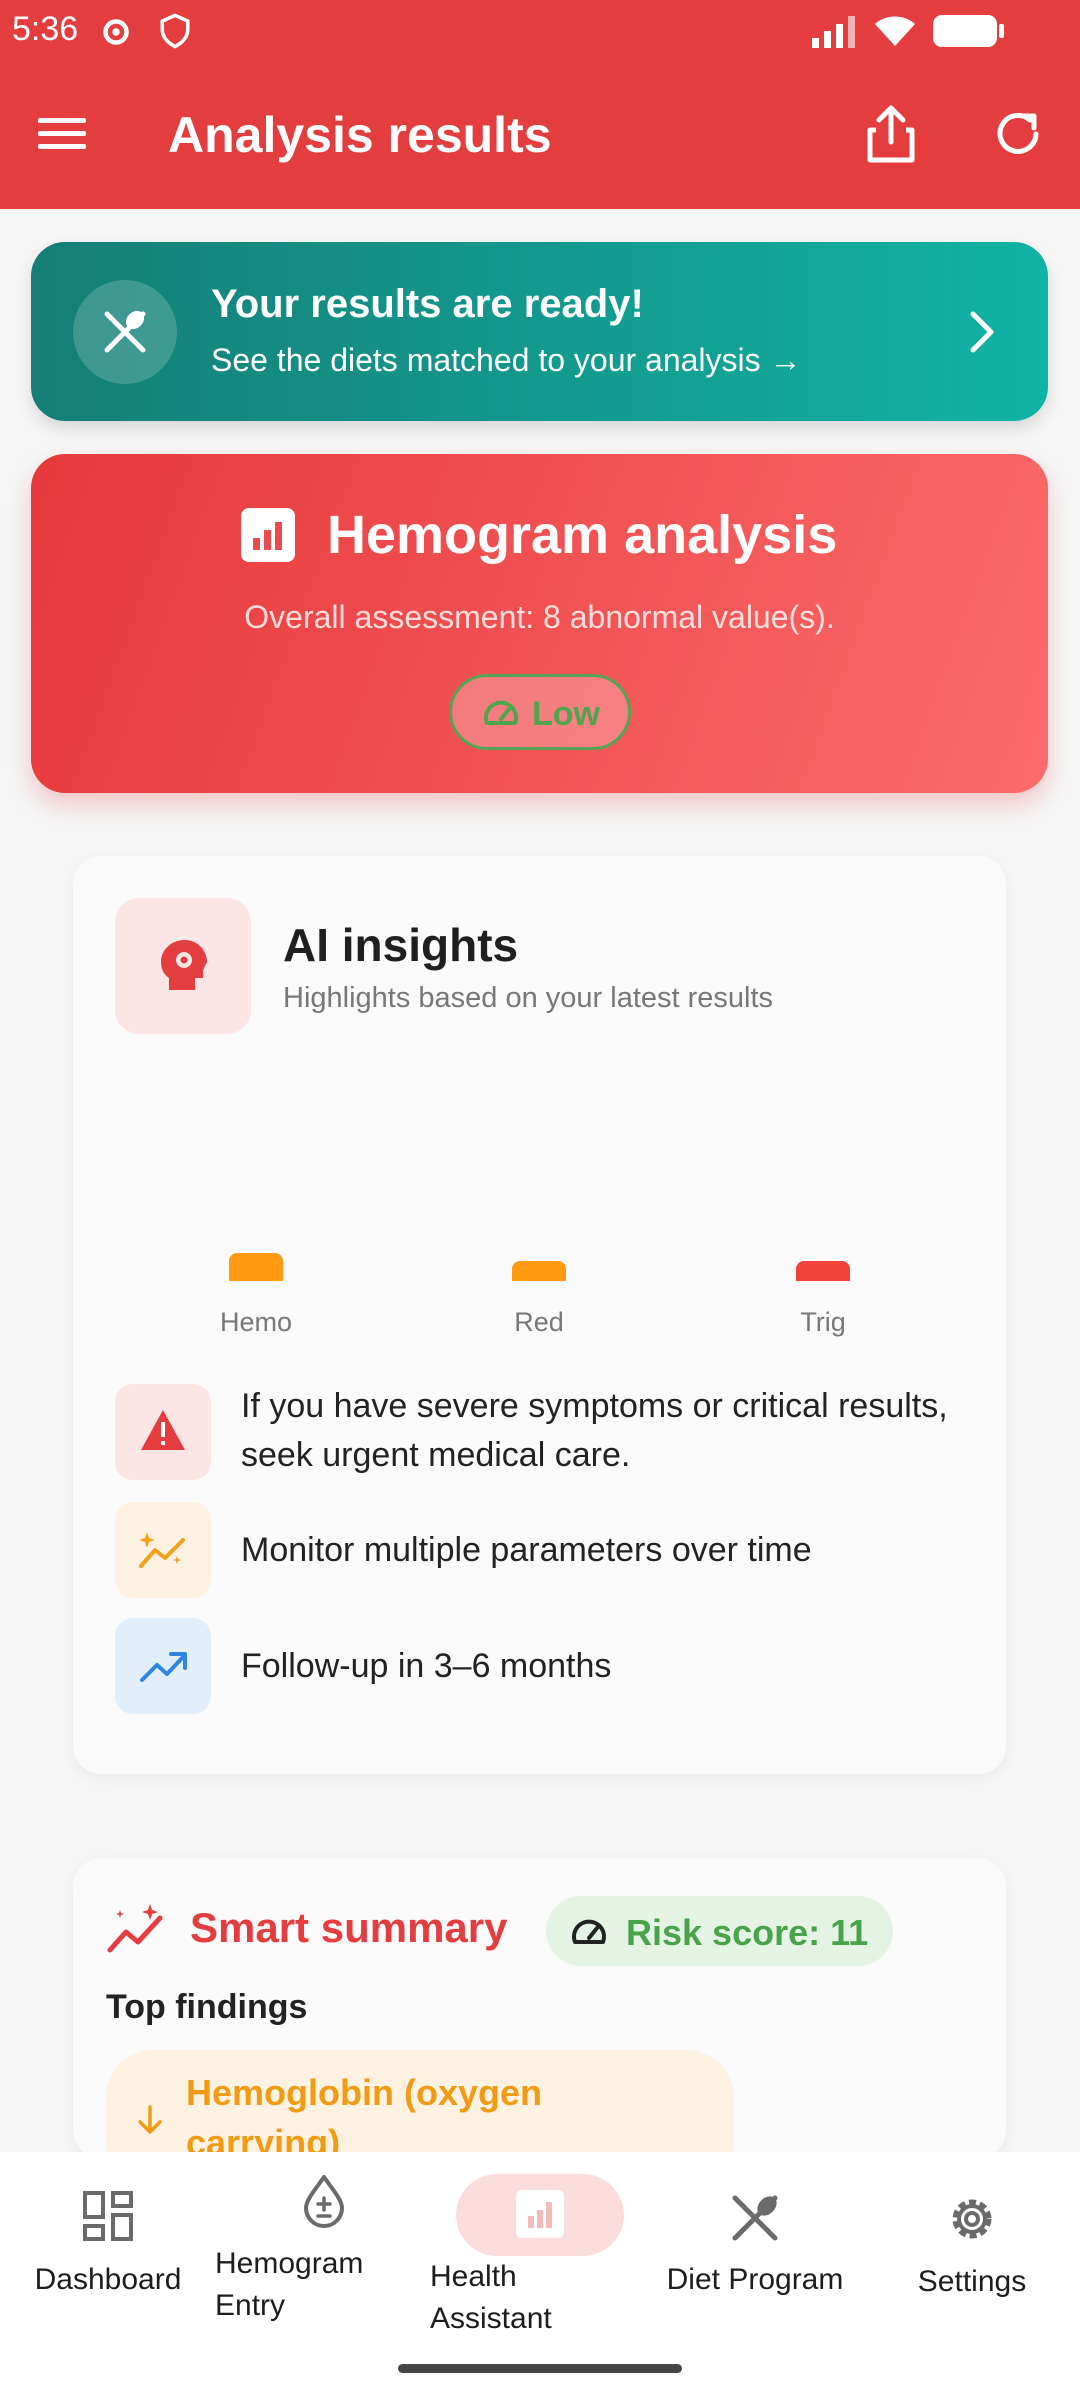 The image size is (1080, 2400). Describe the element at coordinates (823, 1322) in the screenshot. I see `chart-label-trig: Trig` at that location.